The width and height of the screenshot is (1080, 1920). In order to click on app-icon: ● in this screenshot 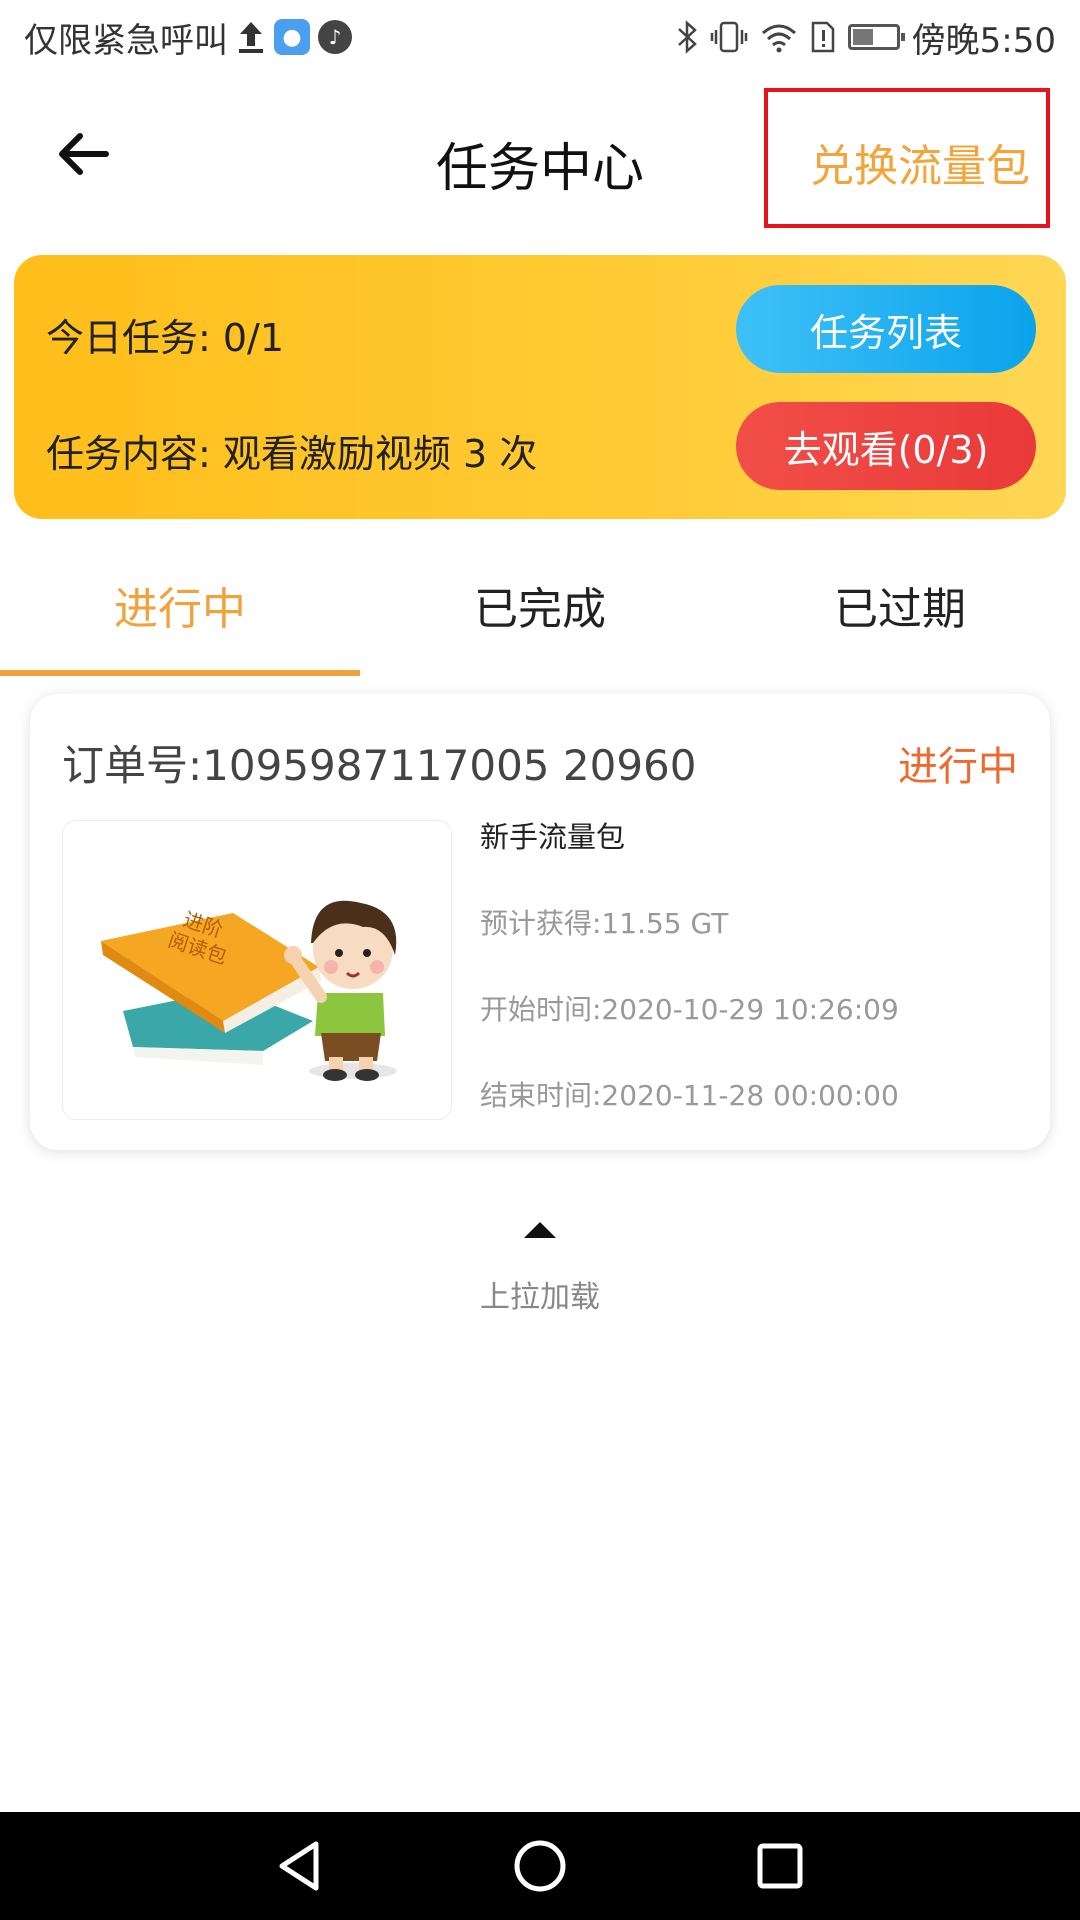, I will do `click(292, 37)`.